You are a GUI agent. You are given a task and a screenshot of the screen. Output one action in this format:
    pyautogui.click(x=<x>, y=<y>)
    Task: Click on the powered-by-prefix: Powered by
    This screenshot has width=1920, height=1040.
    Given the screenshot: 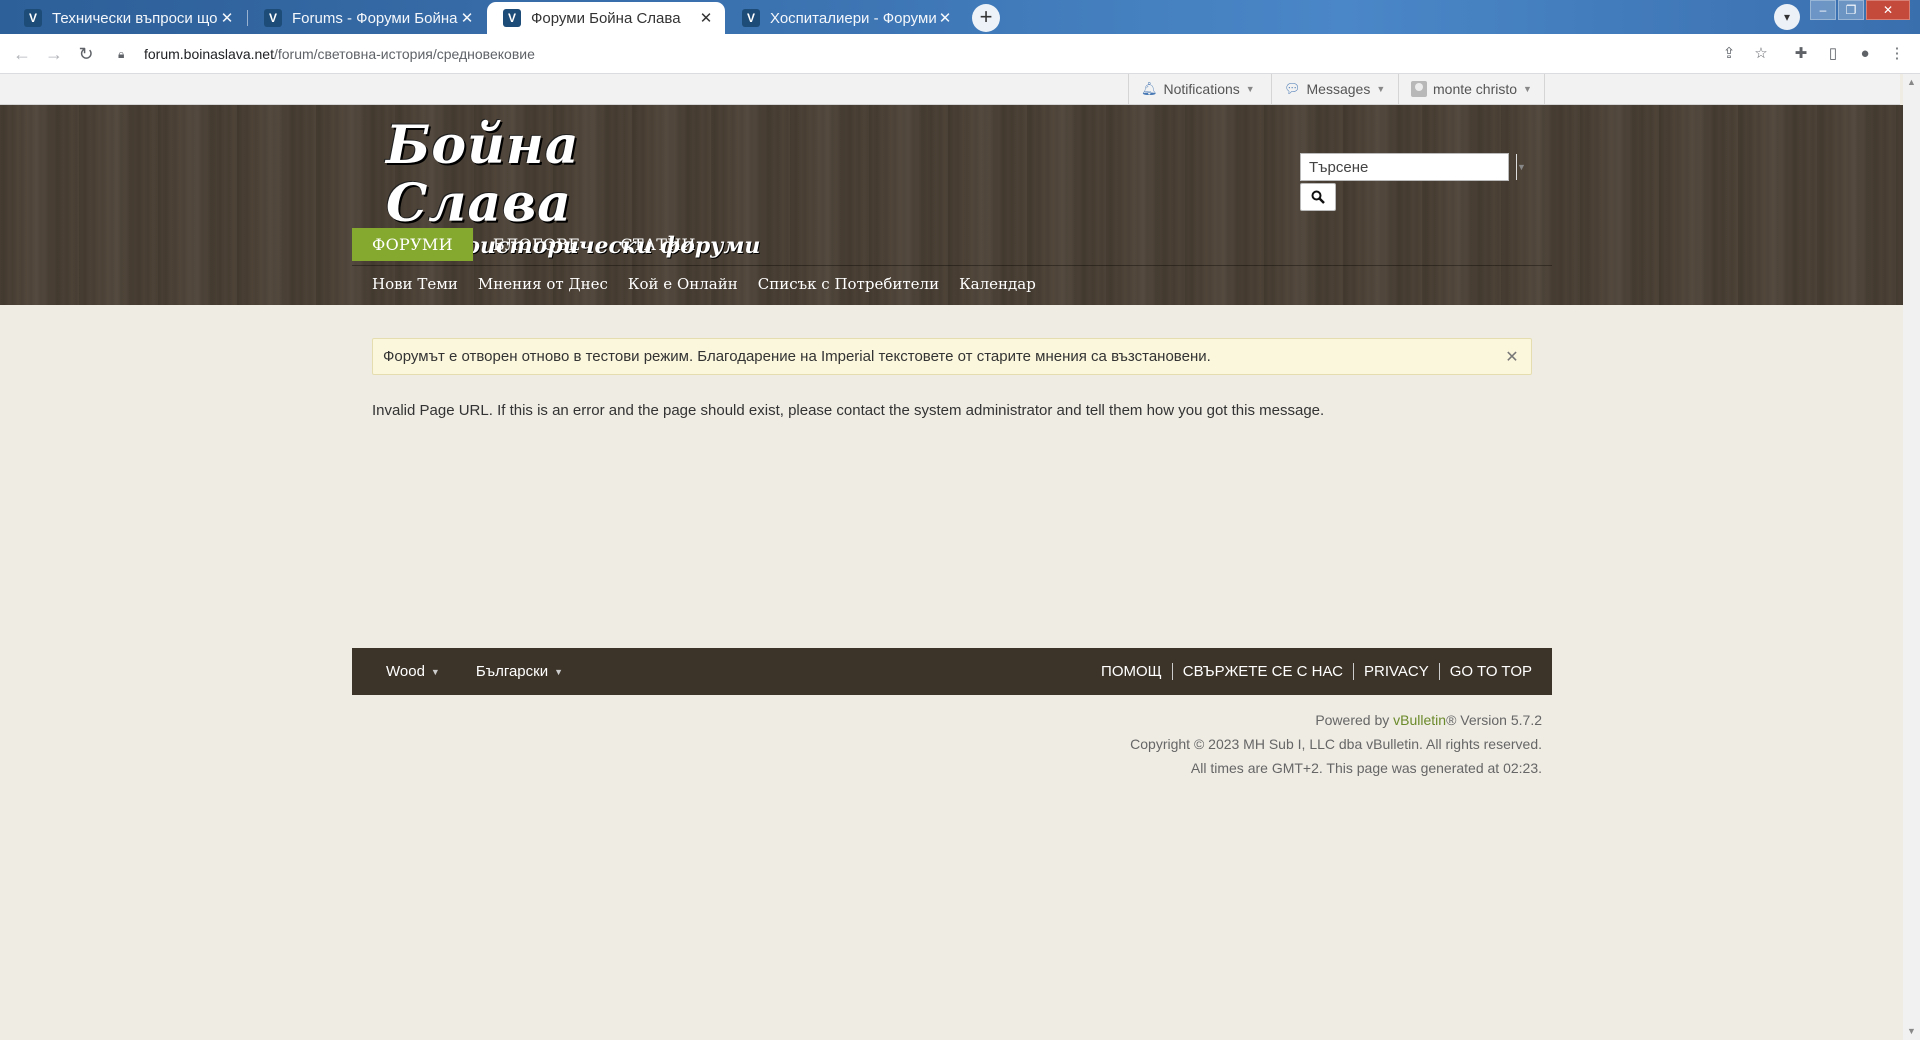 What is the action you would take?
    pyautogui.click(x=1352, y=720)
    